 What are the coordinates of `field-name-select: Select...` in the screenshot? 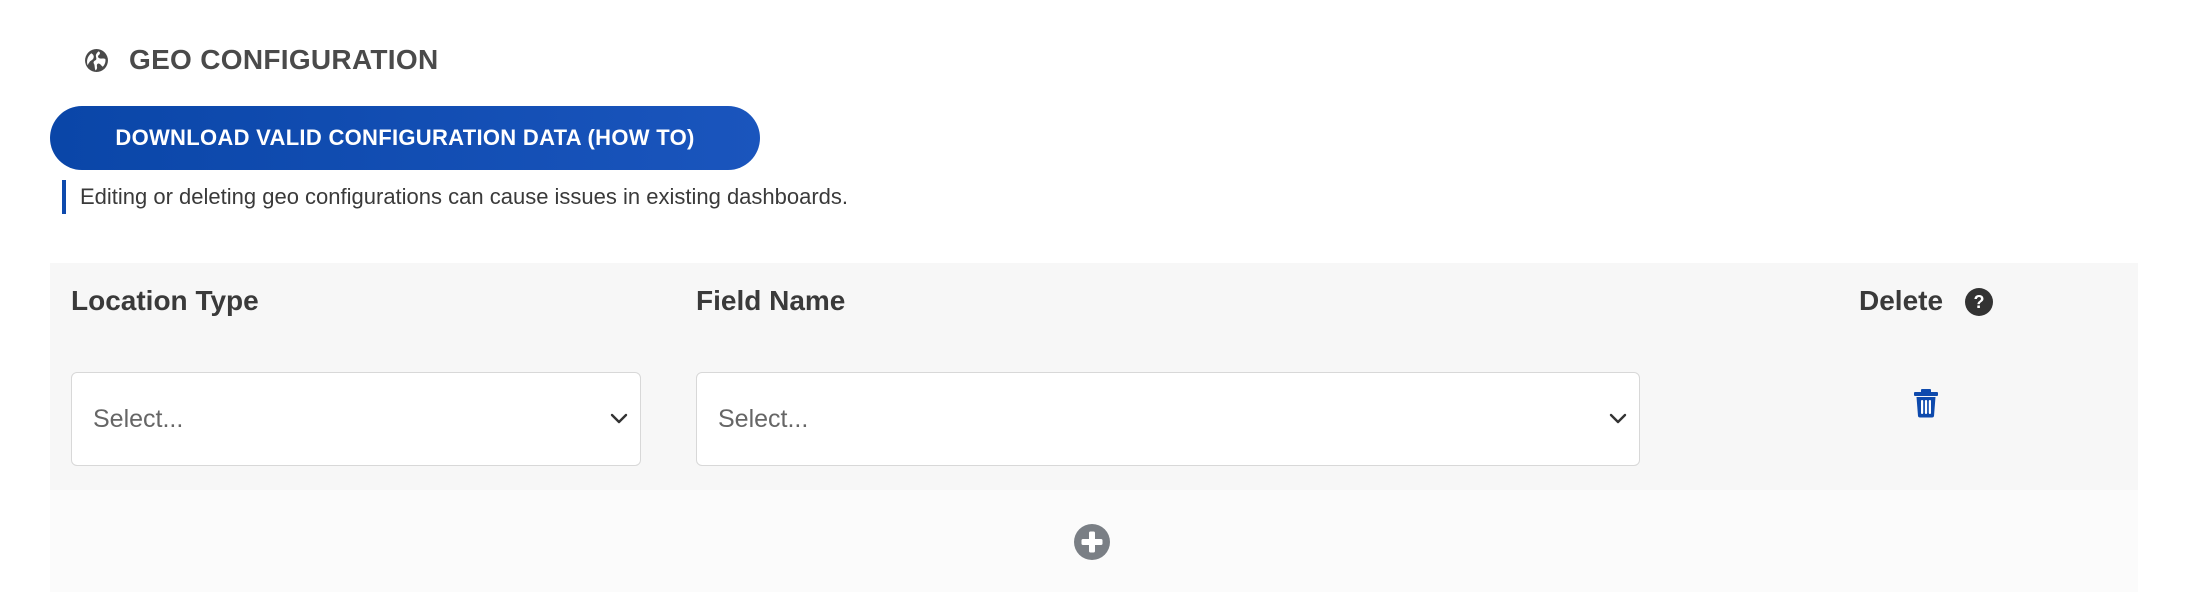 It's located at (1168, 419).